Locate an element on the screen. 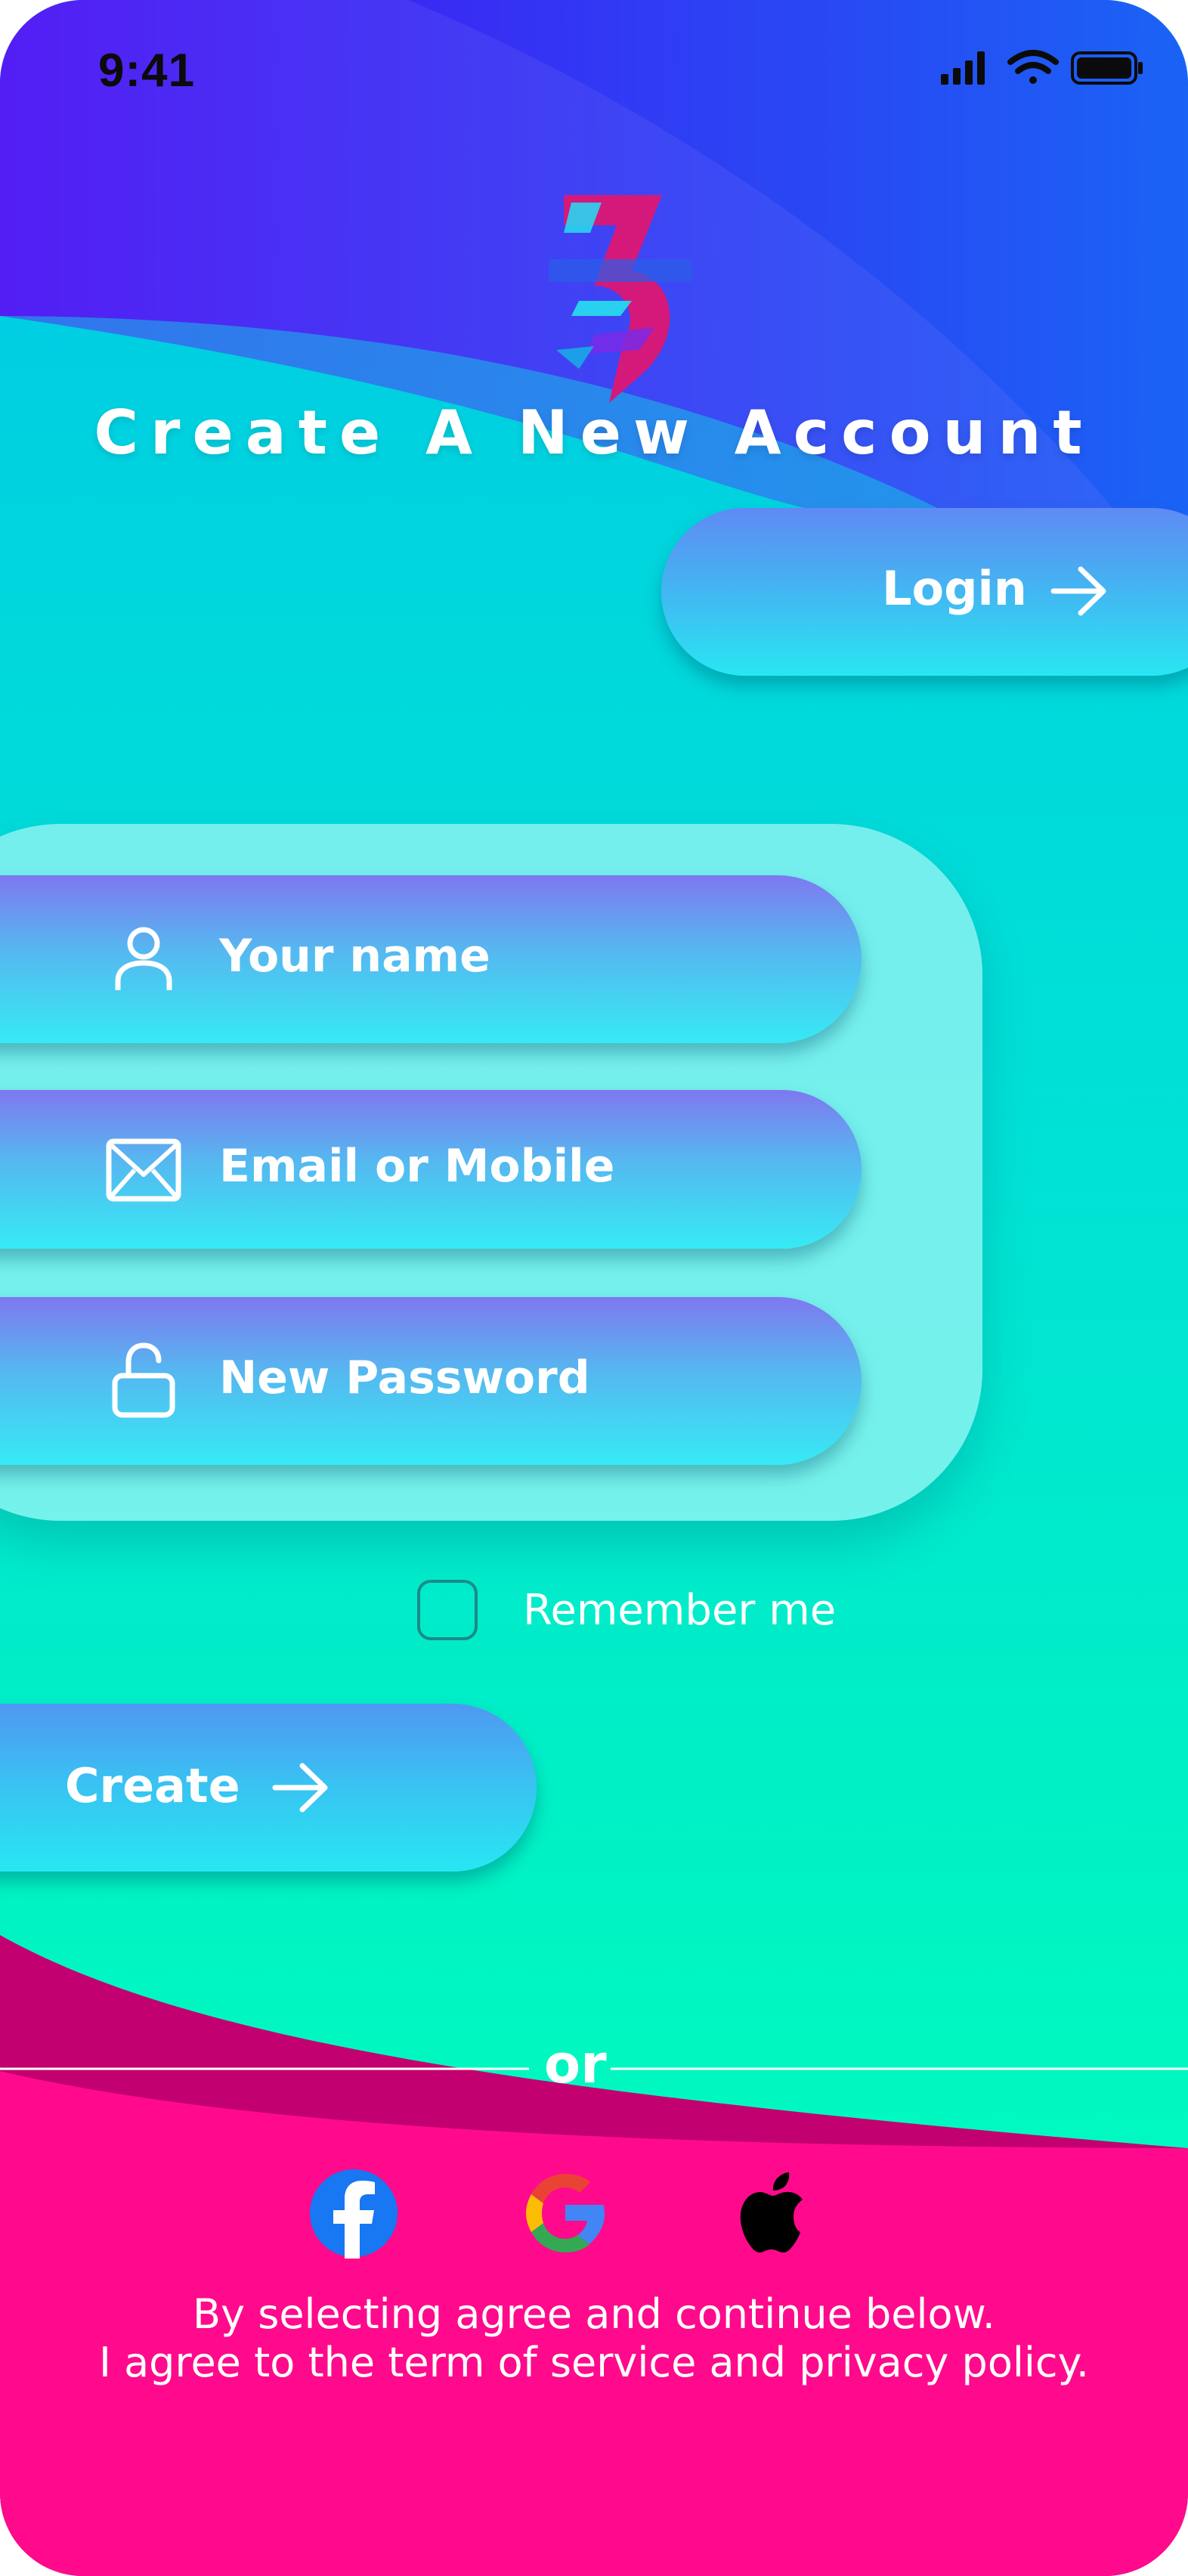 The height and width of the screenshot is (2576, 1188). name-placeholder: Your name is located at coordinates (355, 956).